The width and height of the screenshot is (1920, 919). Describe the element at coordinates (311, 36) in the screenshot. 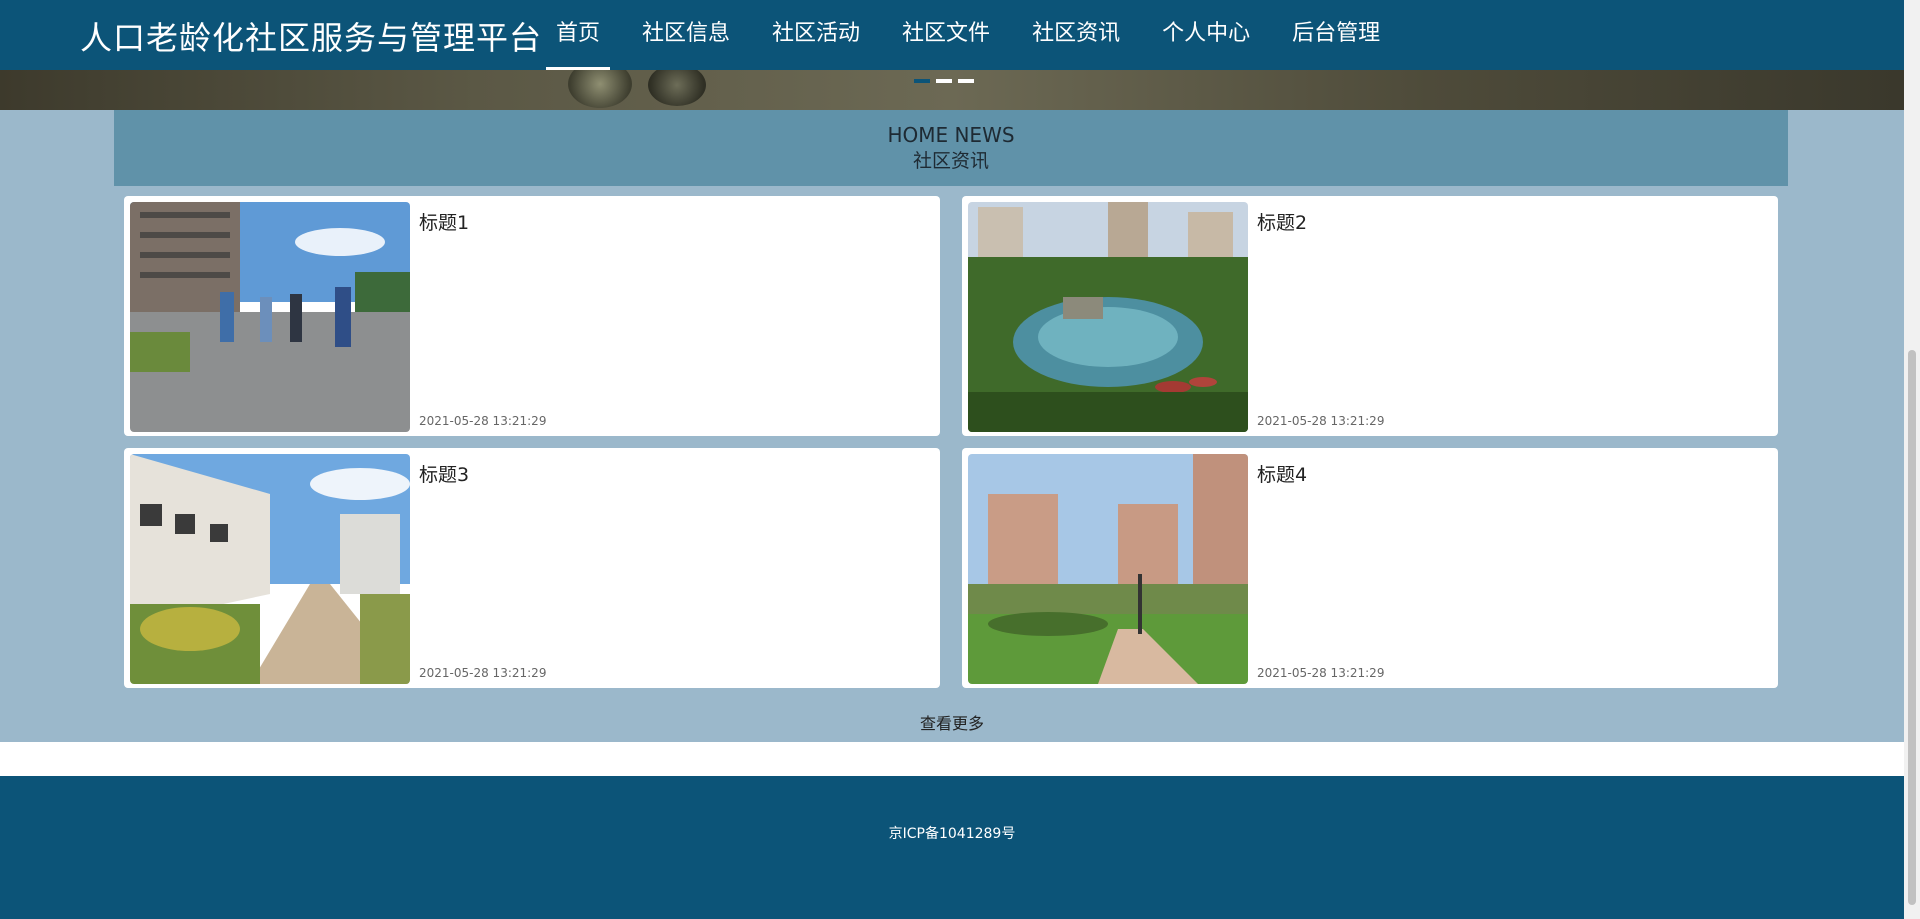

I see `site-title: 人口老龄化社区服务与管理平台` at that location.